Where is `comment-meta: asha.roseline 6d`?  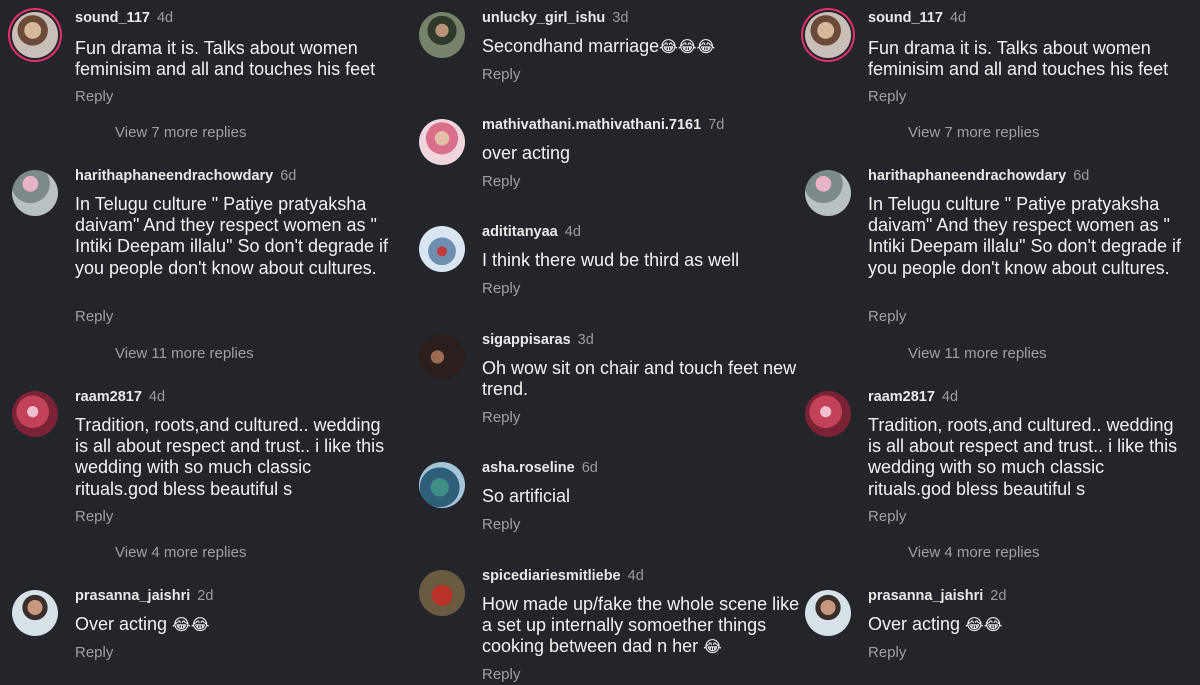
comment-meta: asha.roseline 6d is located at coordinates (540, 468).